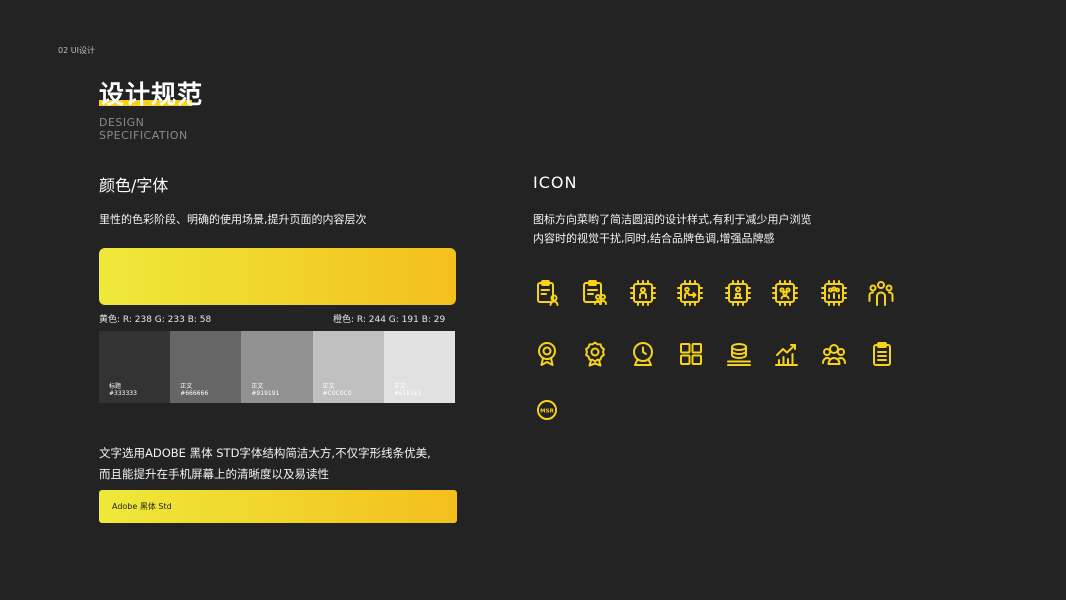 The image size is (1066, 600). I want to click on swatch: 正文 #E1E1E1, so click(419, 367).